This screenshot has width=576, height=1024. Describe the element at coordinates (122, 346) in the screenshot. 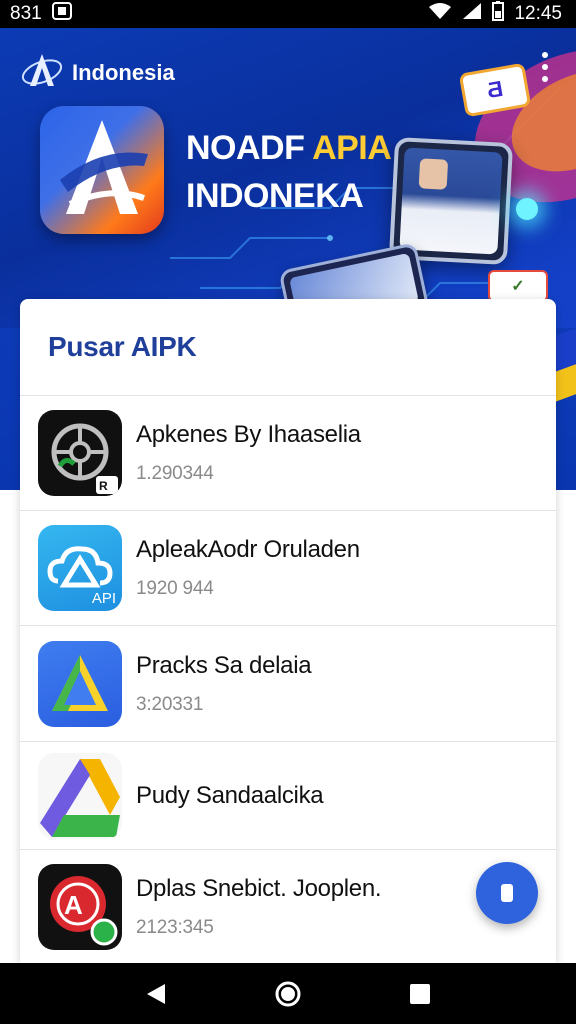

I see `section-title: Pusar AIPK` at that location.